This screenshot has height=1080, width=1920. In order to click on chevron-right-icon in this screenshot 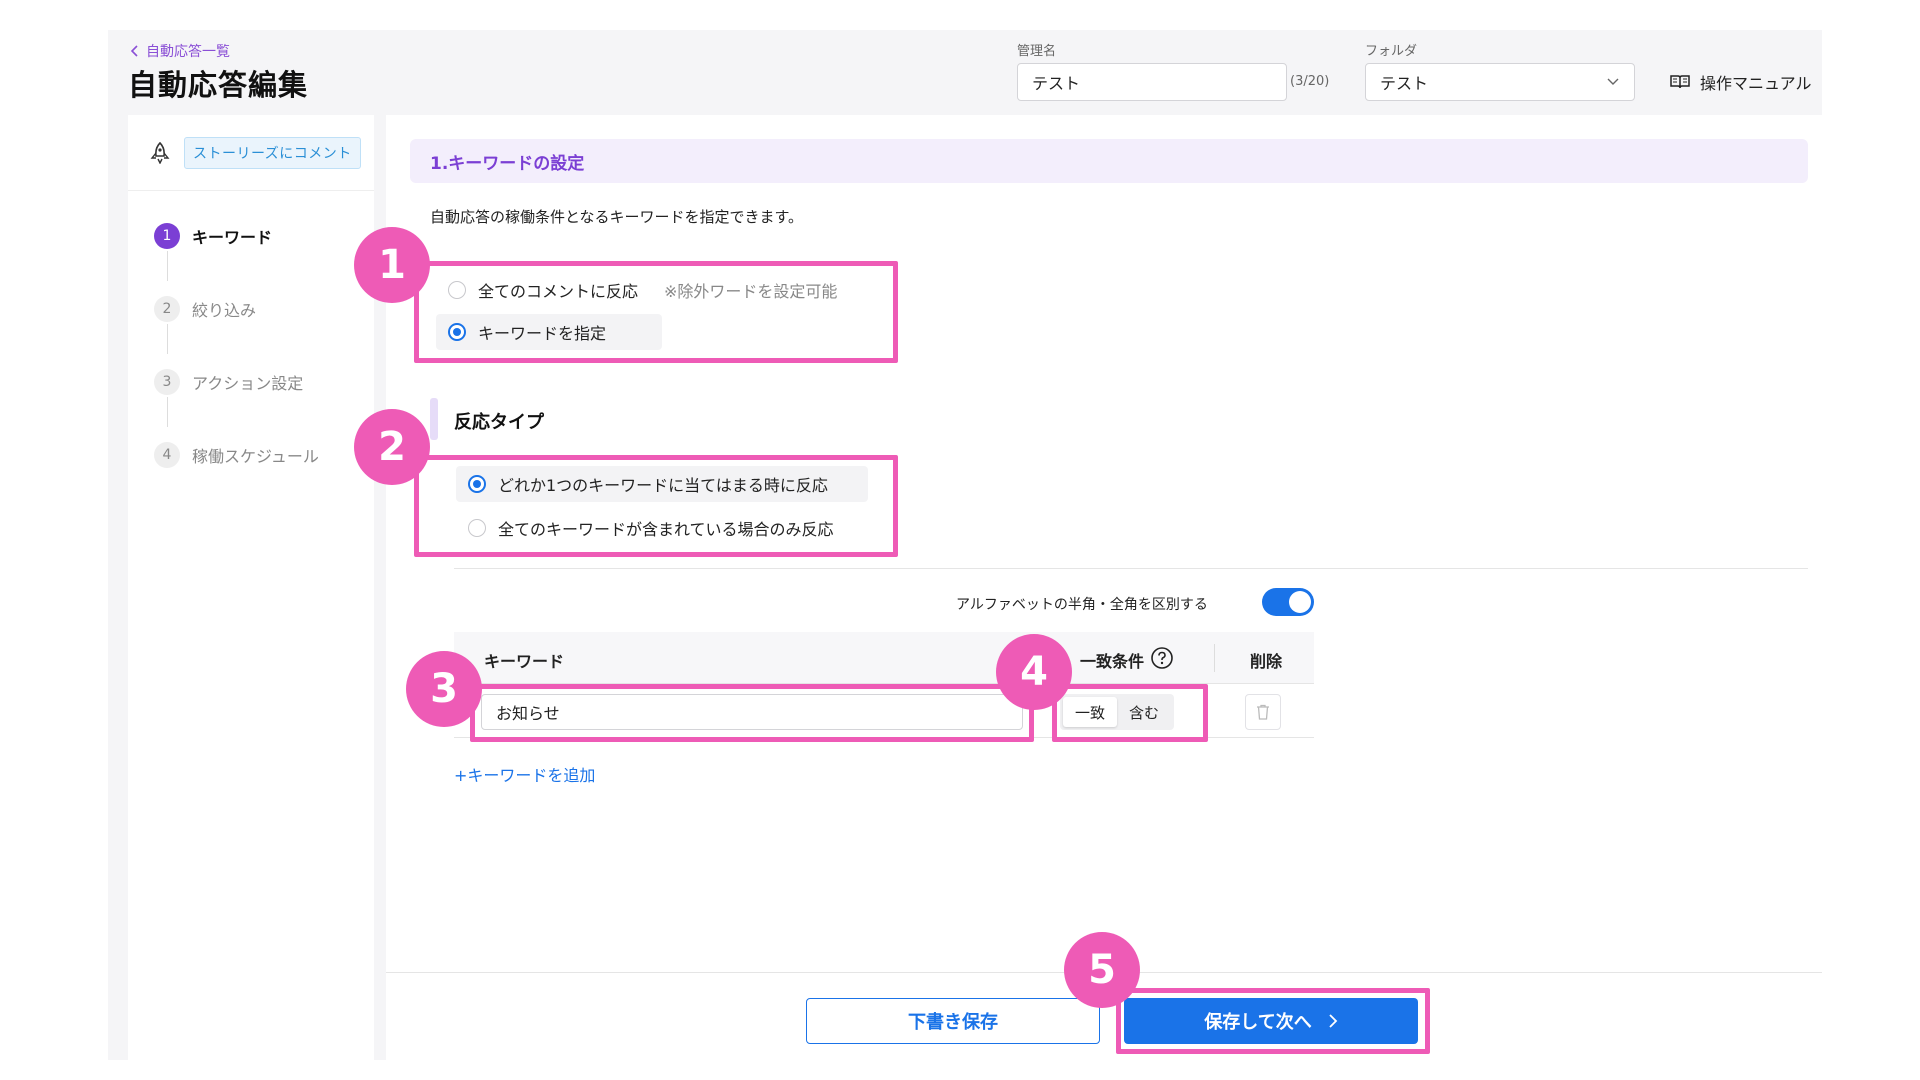, I will do `click(1333, 1021)`.